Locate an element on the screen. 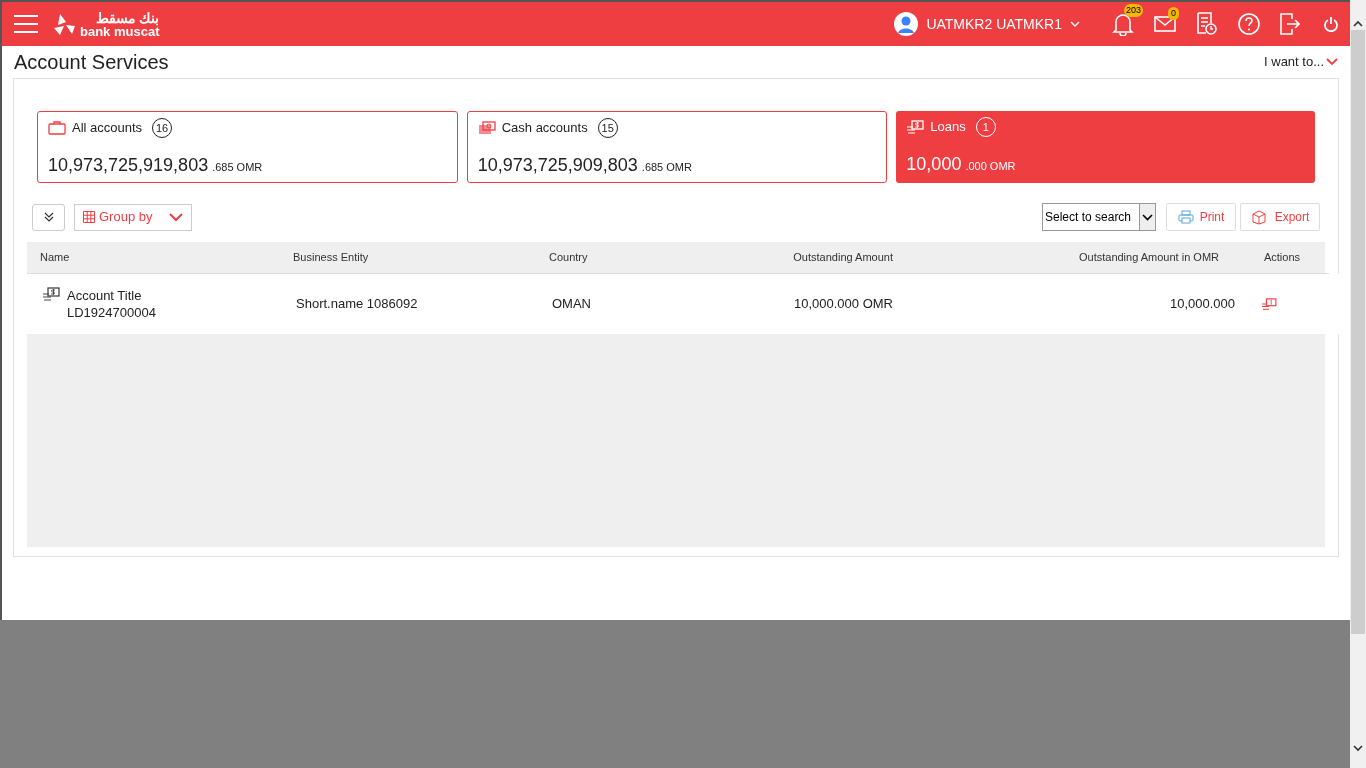 The image size is (1366, 768). card-amount-decimals: .000 OMR is located at coordinates (990, 166).